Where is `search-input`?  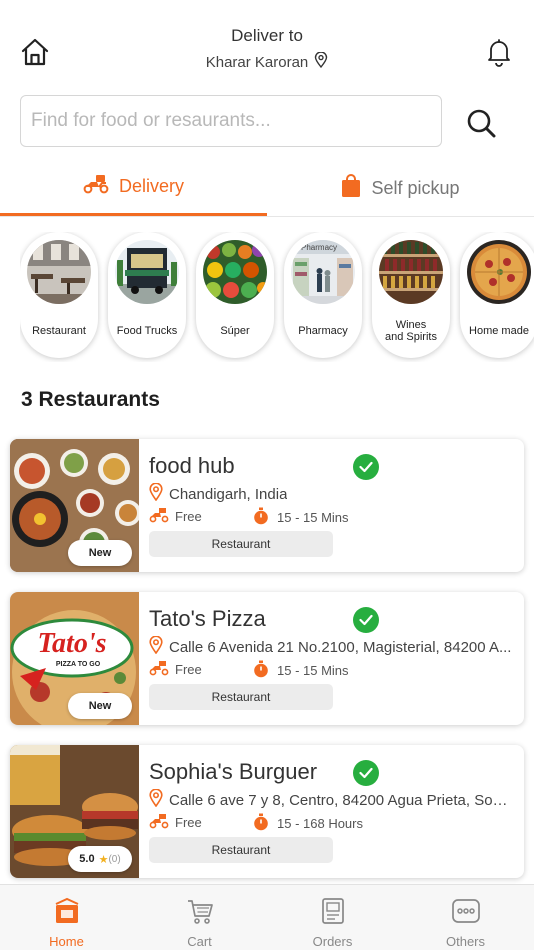 search-input is located at coordinates (231, 121).